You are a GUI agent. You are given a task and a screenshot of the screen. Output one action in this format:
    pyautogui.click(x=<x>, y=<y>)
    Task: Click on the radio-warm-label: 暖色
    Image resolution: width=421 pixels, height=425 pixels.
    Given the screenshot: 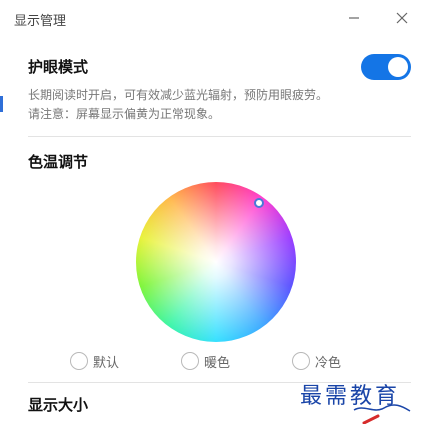 What is the action you would take?
    pyautogui.click(x=217, y=363)
    